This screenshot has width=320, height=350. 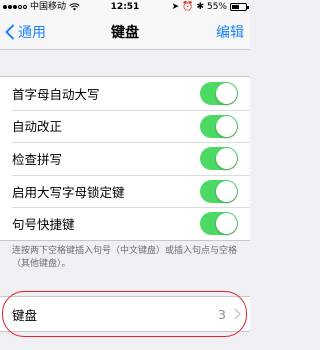 I want to click on status-right: ➤ ⏰ ✱ 55%, so click(x=210, y=7).